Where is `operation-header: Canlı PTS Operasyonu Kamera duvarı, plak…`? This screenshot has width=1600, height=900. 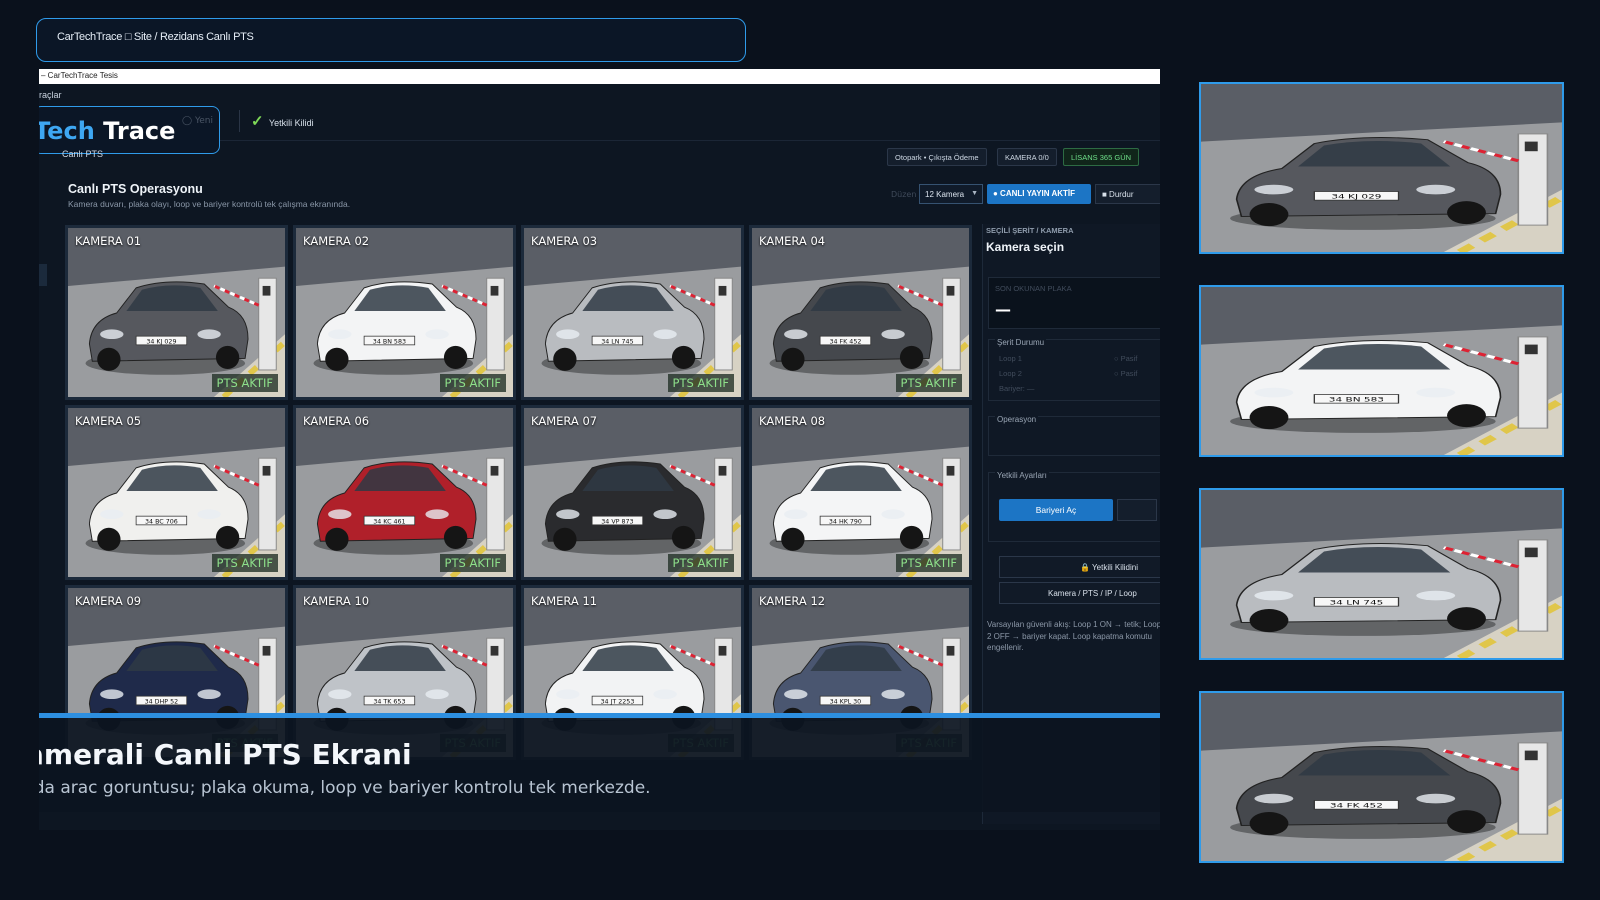 operation-header: Canlı PTS Operasyonu Kamera duvarı, plak… is located at coordinates (611, 197).